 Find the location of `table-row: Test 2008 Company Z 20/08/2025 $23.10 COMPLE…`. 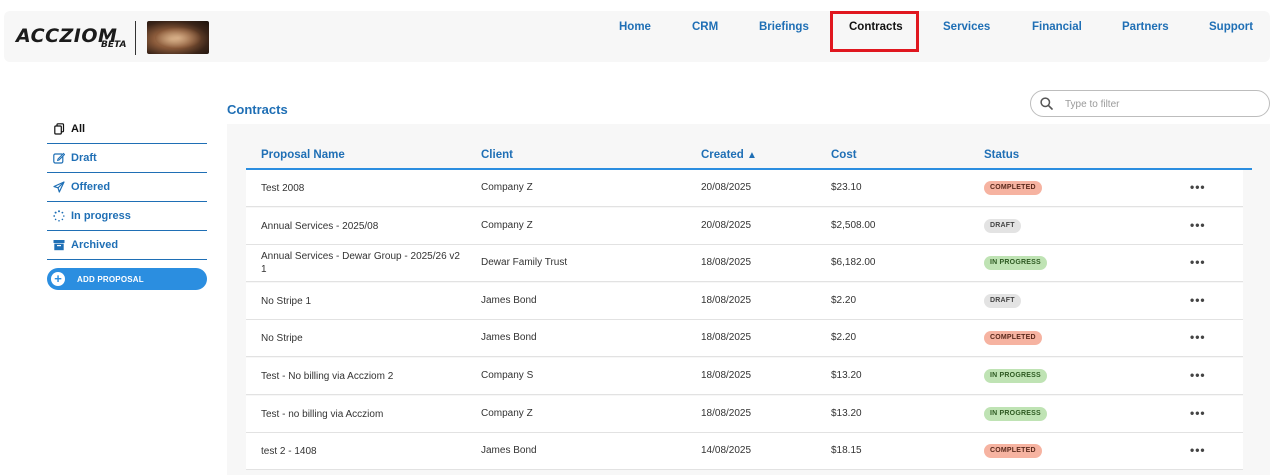

table-row: Test 2008 Company Z 20/08/2025 $23.10 COMPLE… is located at coordinates (744, 188).